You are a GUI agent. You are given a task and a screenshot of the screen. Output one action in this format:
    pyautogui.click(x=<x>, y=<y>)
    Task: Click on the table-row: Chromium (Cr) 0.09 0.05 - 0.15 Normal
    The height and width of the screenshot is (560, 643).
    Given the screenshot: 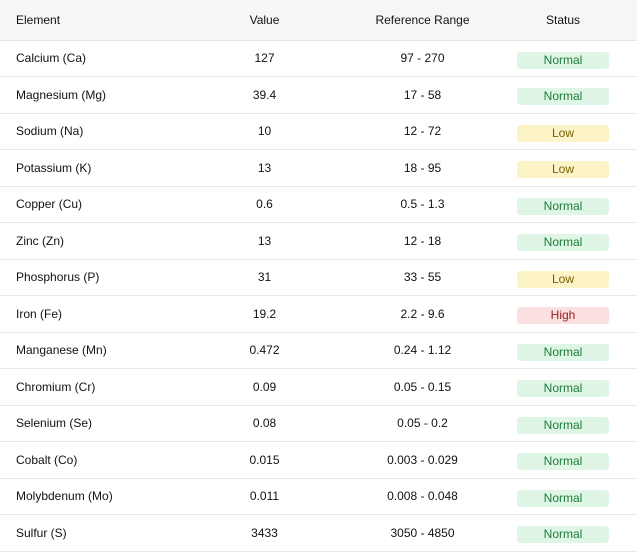 What is the action you would take?
    pyautogui.click(x=318, y=387)
    